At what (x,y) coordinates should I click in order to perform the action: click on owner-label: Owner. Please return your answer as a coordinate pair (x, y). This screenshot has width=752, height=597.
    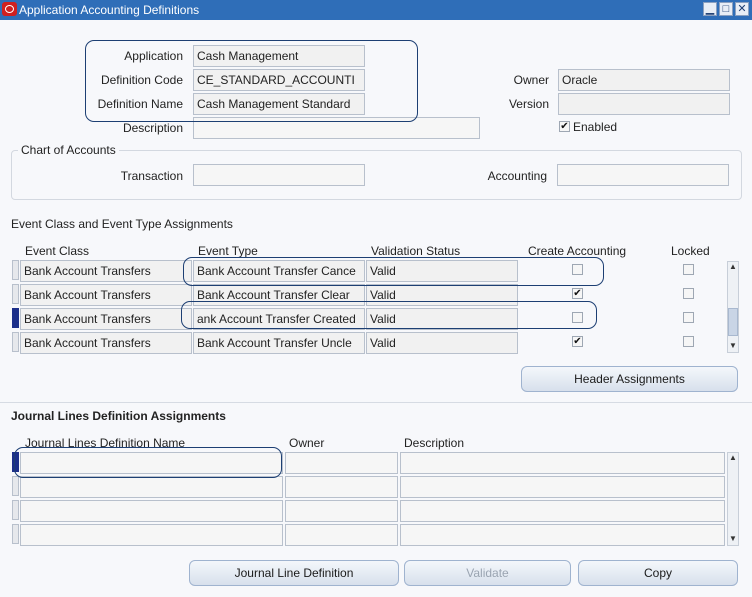
    Looking at the image, I should click on (531, 80).